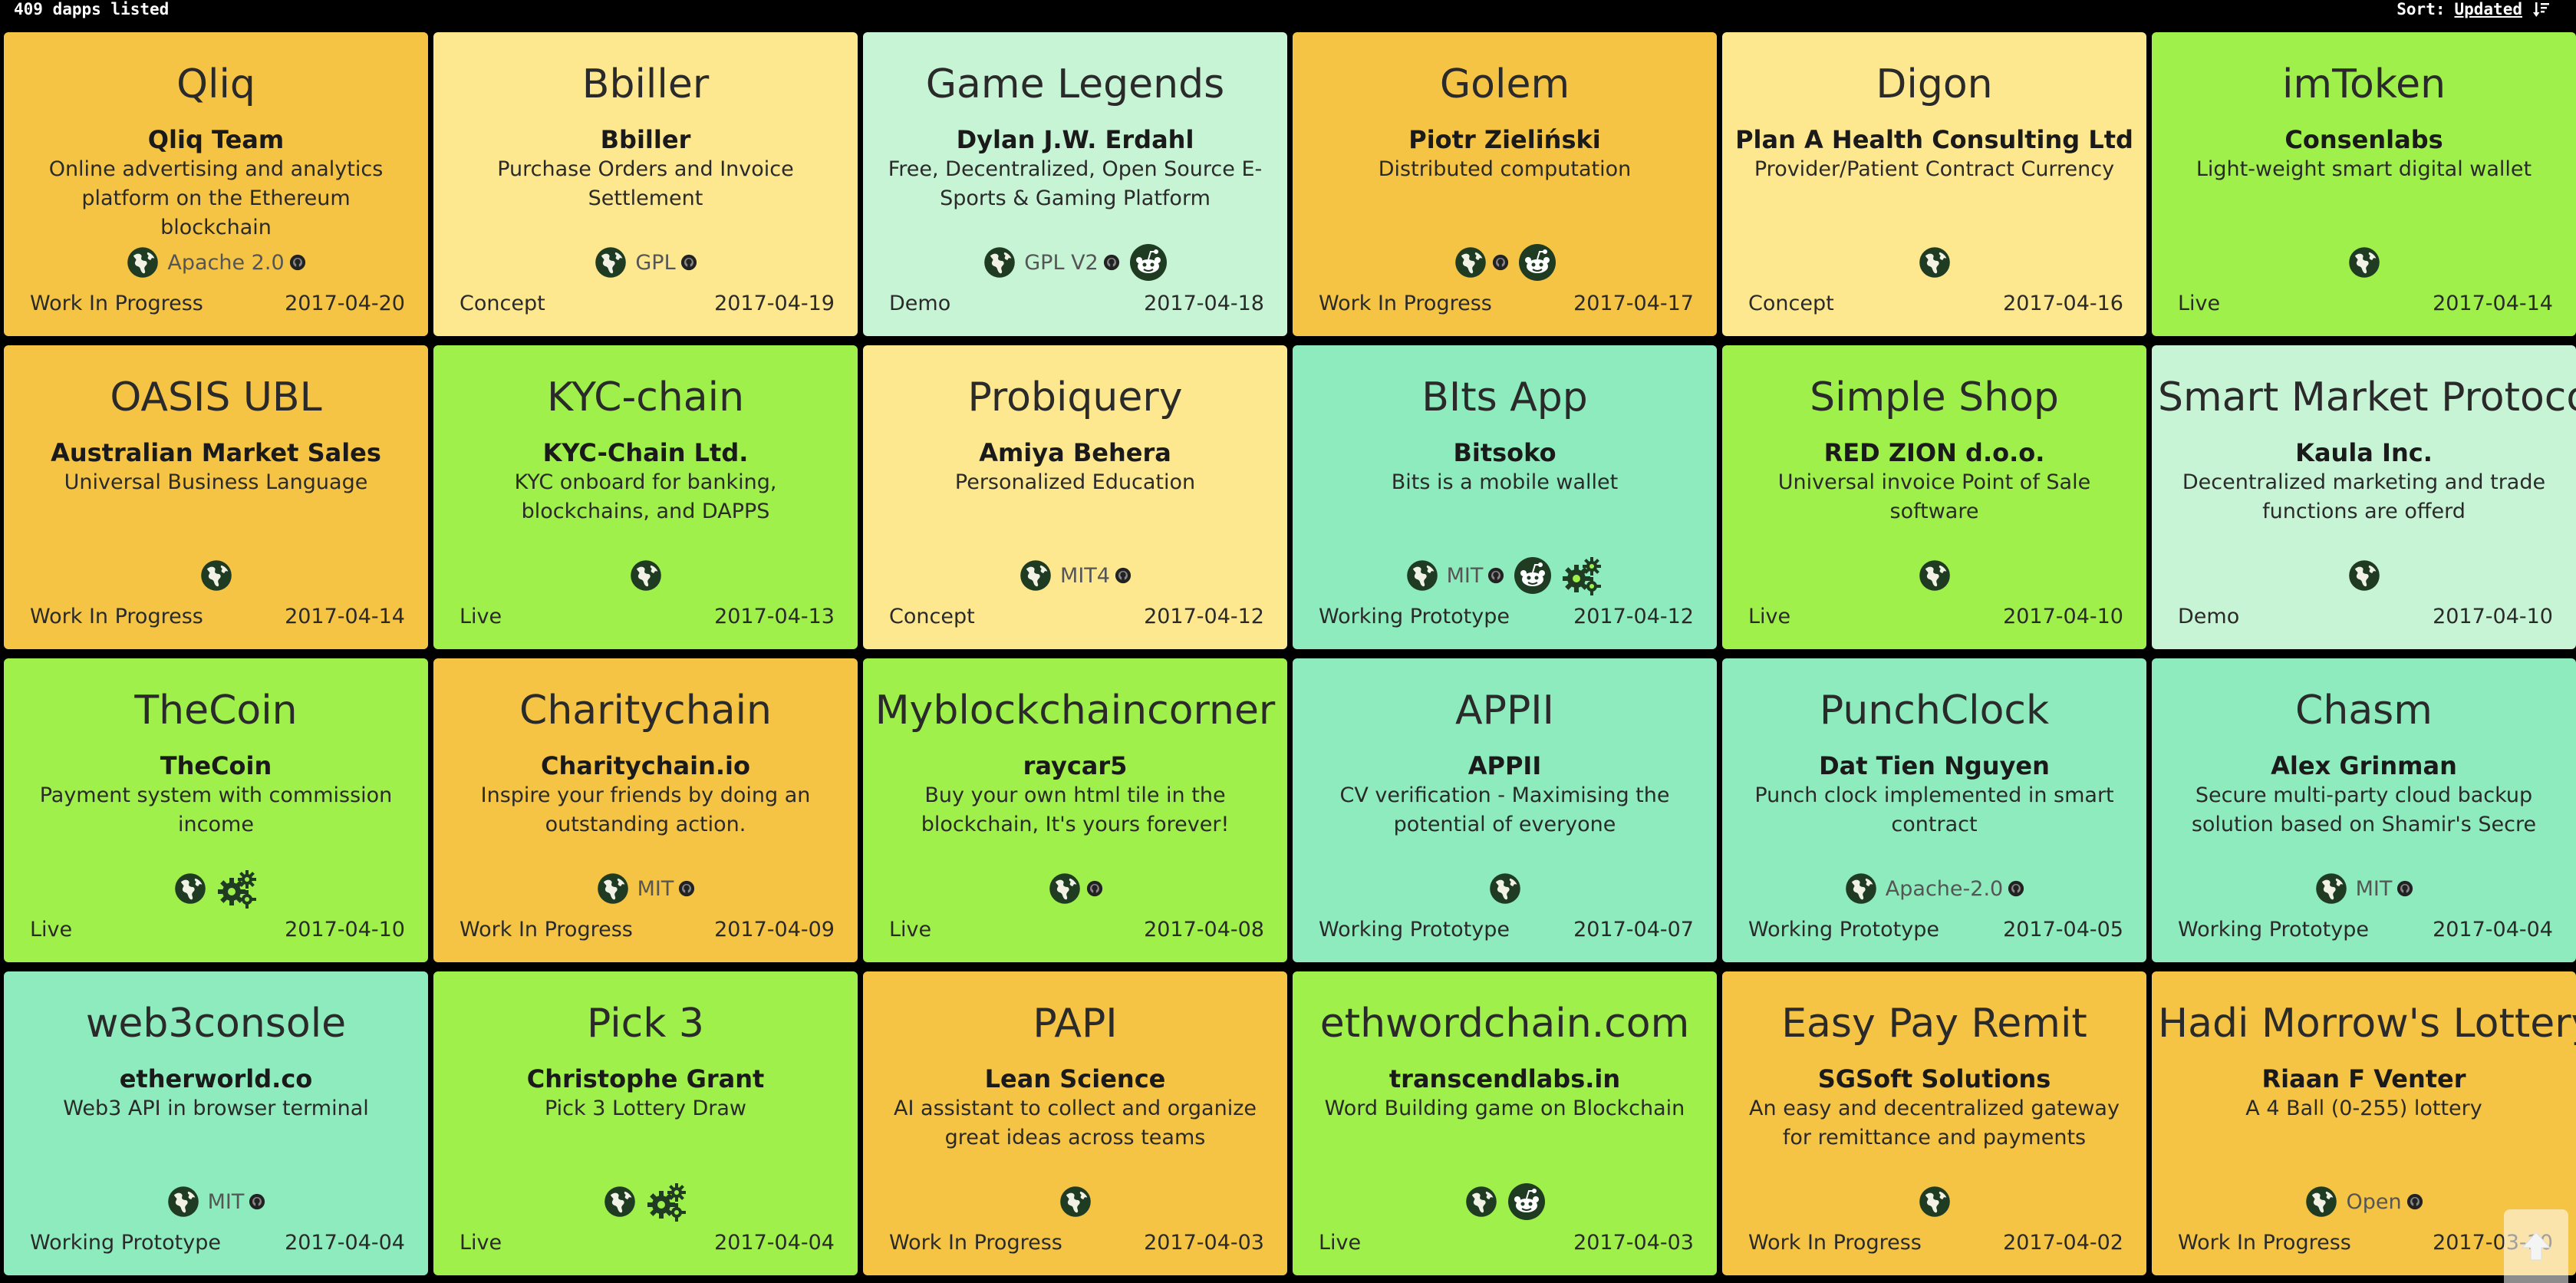  Describe the element at coordinates (1075, 711) in the screenshot. I see `dapp-name: Myblockchaincorner` at that location.